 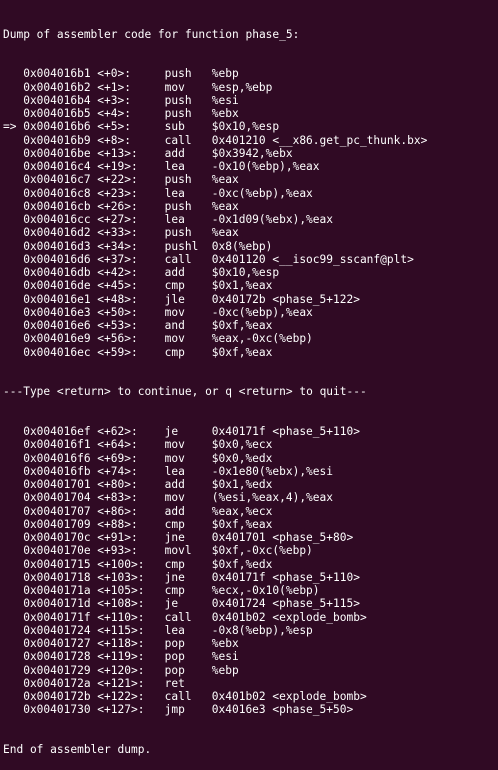 What do you see at coordinates (121, 670) in the screenshot?
I see `instruction-offset: <+120>:` at bounding box center [121, 670].